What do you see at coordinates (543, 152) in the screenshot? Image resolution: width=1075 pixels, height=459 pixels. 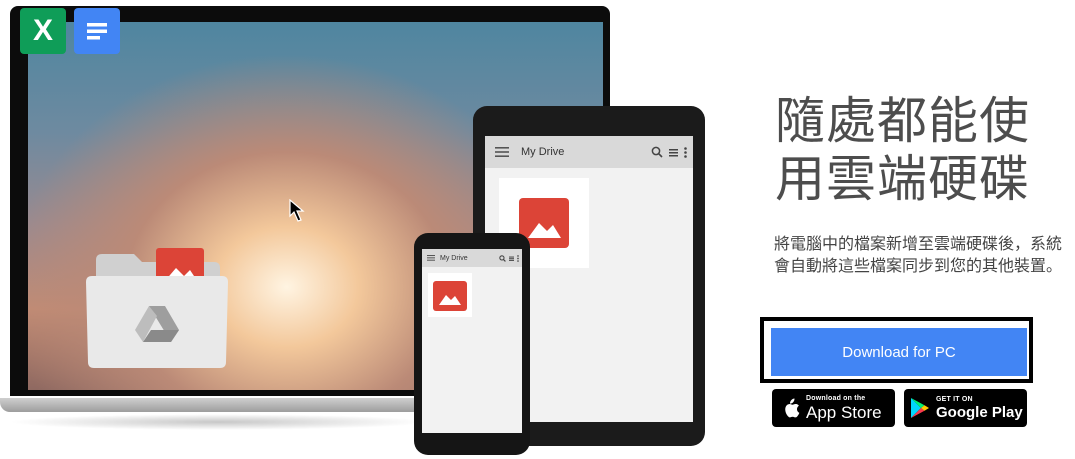 I see `tablet-toolbar-title: My Drive` at bounding box center [543, 152].